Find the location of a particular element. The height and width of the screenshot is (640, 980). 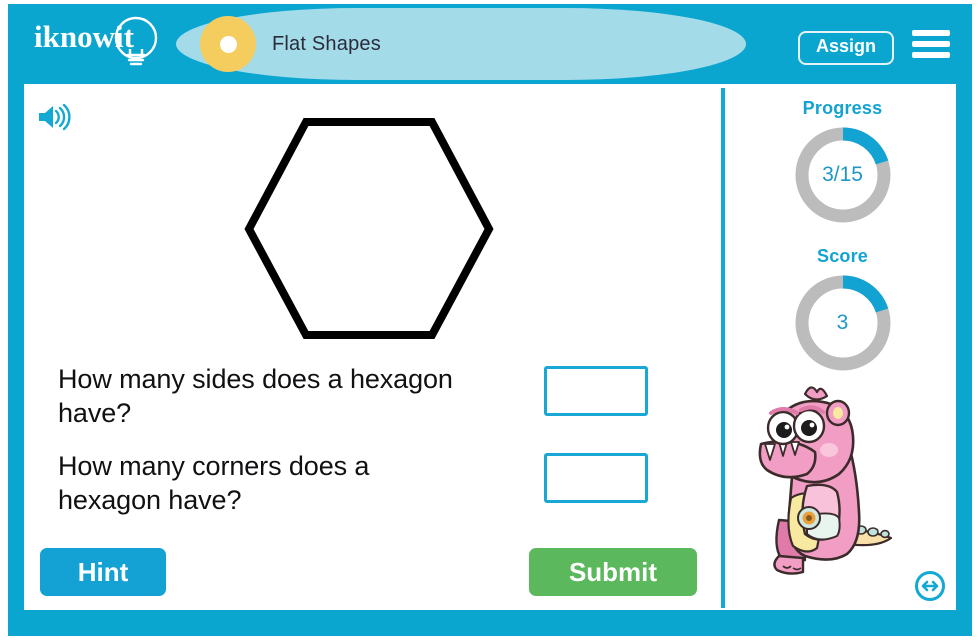

question-row: How many sides does a hexagon have? is located at coordinates (378, 396).